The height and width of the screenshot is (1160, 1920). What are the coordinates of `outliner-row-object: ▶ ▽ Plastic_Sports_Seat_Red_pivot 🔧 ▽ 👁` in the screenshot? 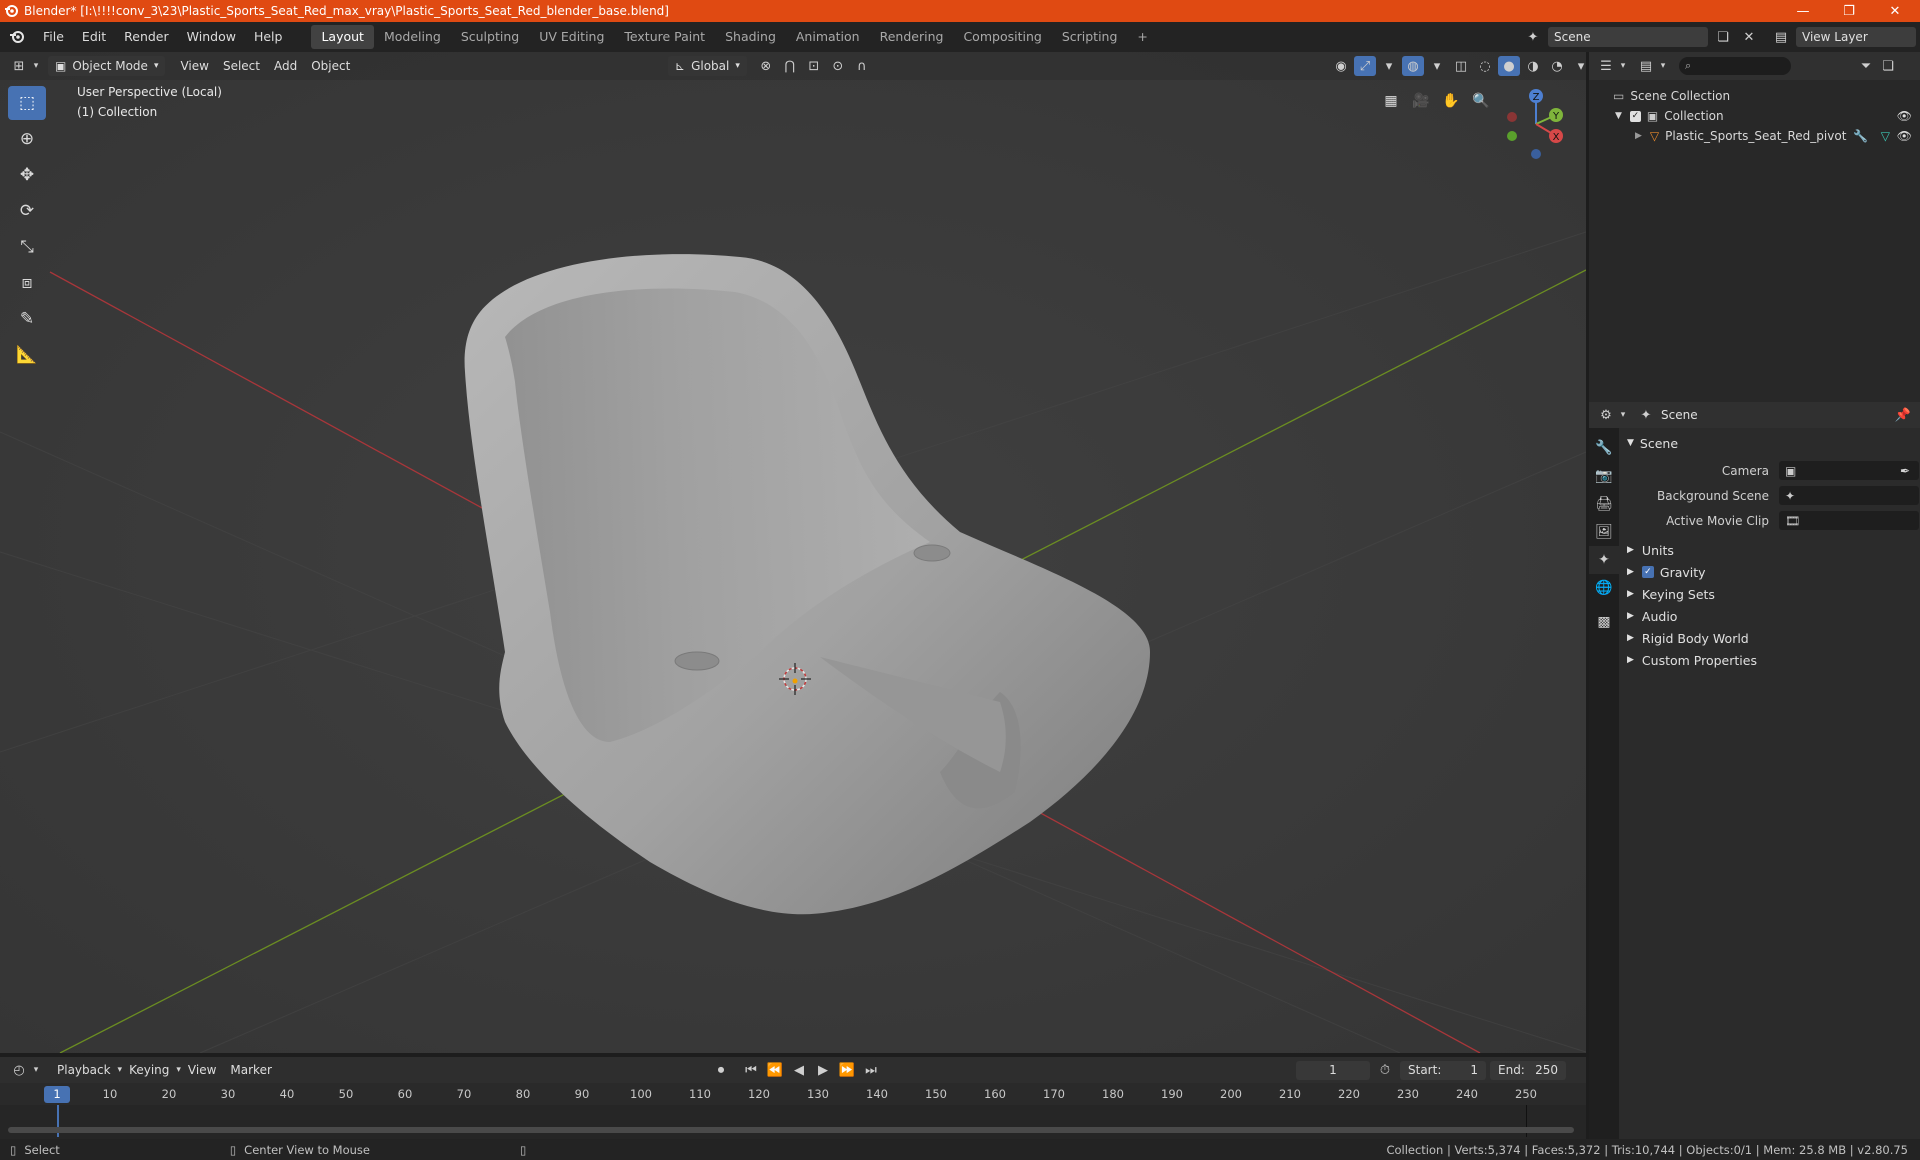 It's located at (1754, 136).